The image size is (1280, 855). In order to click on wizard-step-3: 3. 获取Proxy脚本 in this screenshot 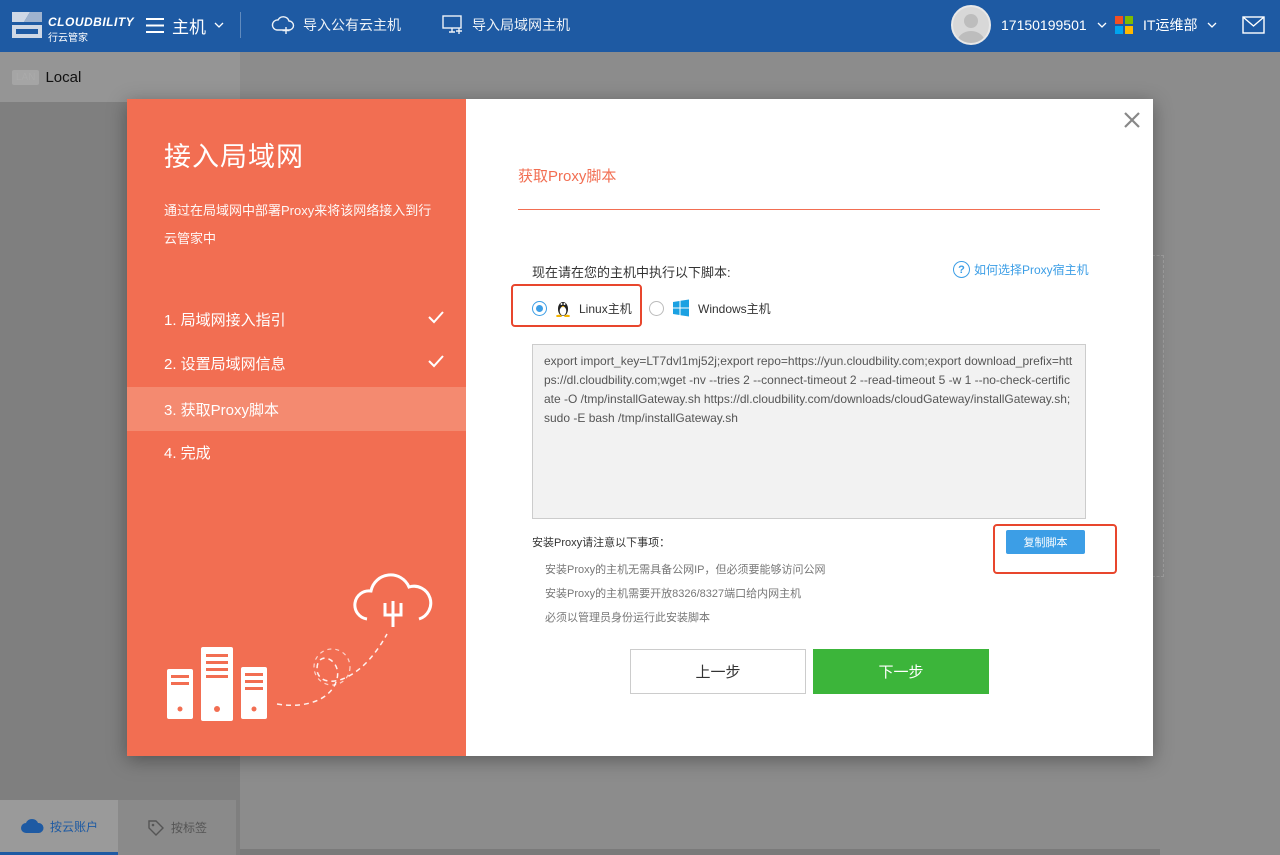, I will do `click(296, 409)`.